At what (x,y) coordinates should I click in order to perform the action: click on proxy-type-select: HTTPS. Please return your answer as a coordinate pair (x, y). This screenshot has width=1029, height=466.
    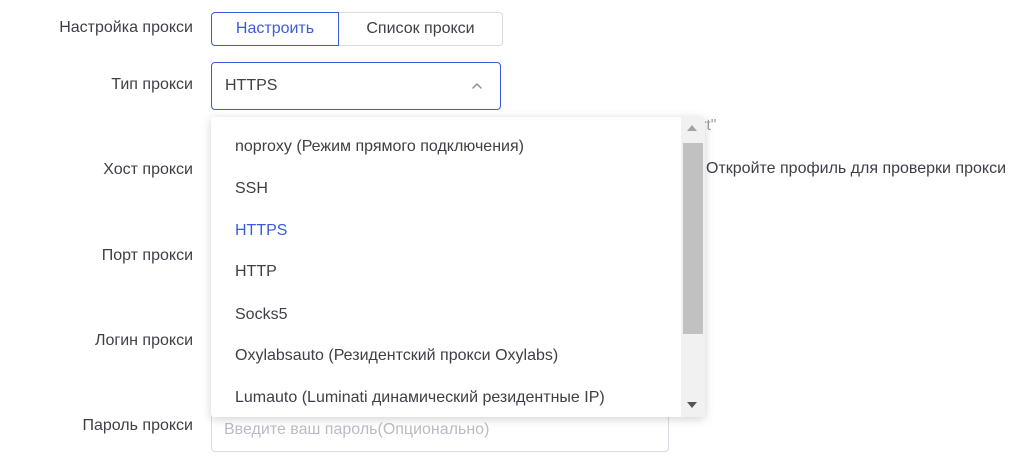
    Looking at the image, I should click on (356, 86).